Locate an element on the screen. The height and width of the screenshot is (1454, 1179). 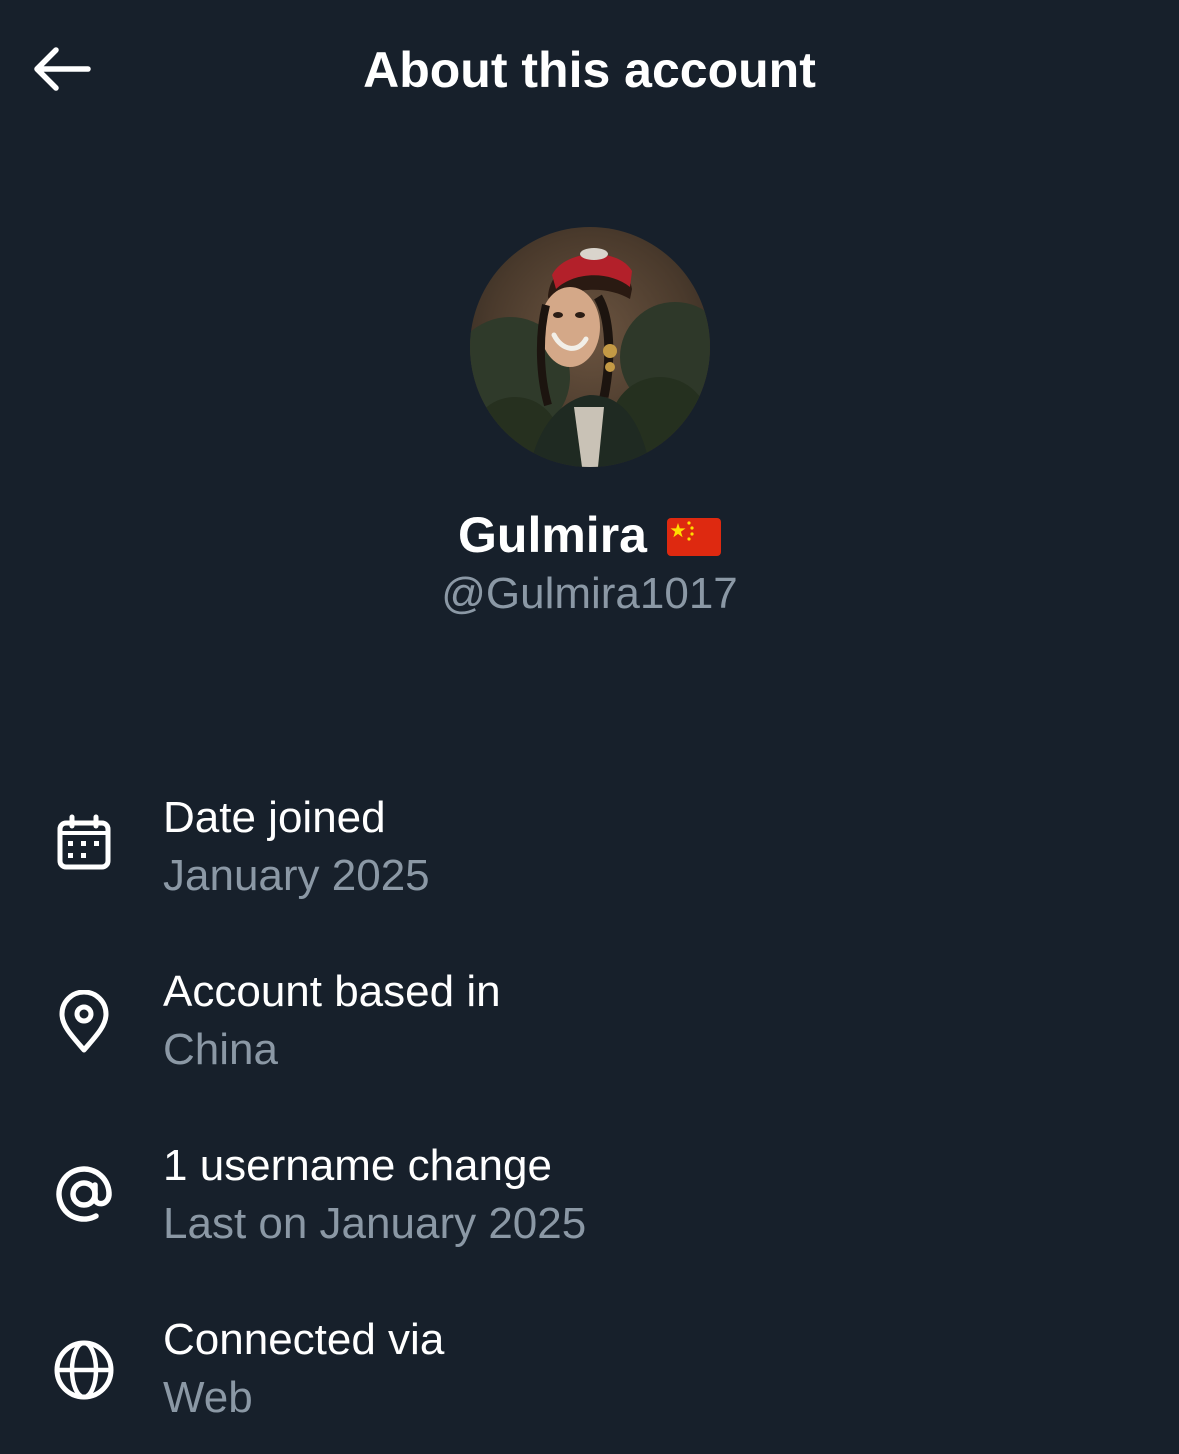
info-label: Account based in is located at coordinates (332, 991).